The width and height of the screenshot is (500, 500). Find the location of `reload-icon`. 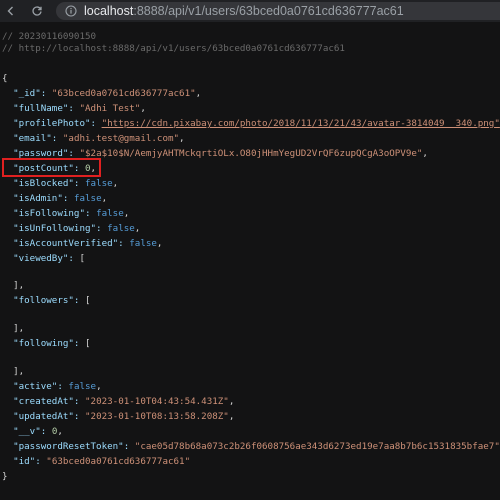

reload-icon is located at coordinates (37, 11).